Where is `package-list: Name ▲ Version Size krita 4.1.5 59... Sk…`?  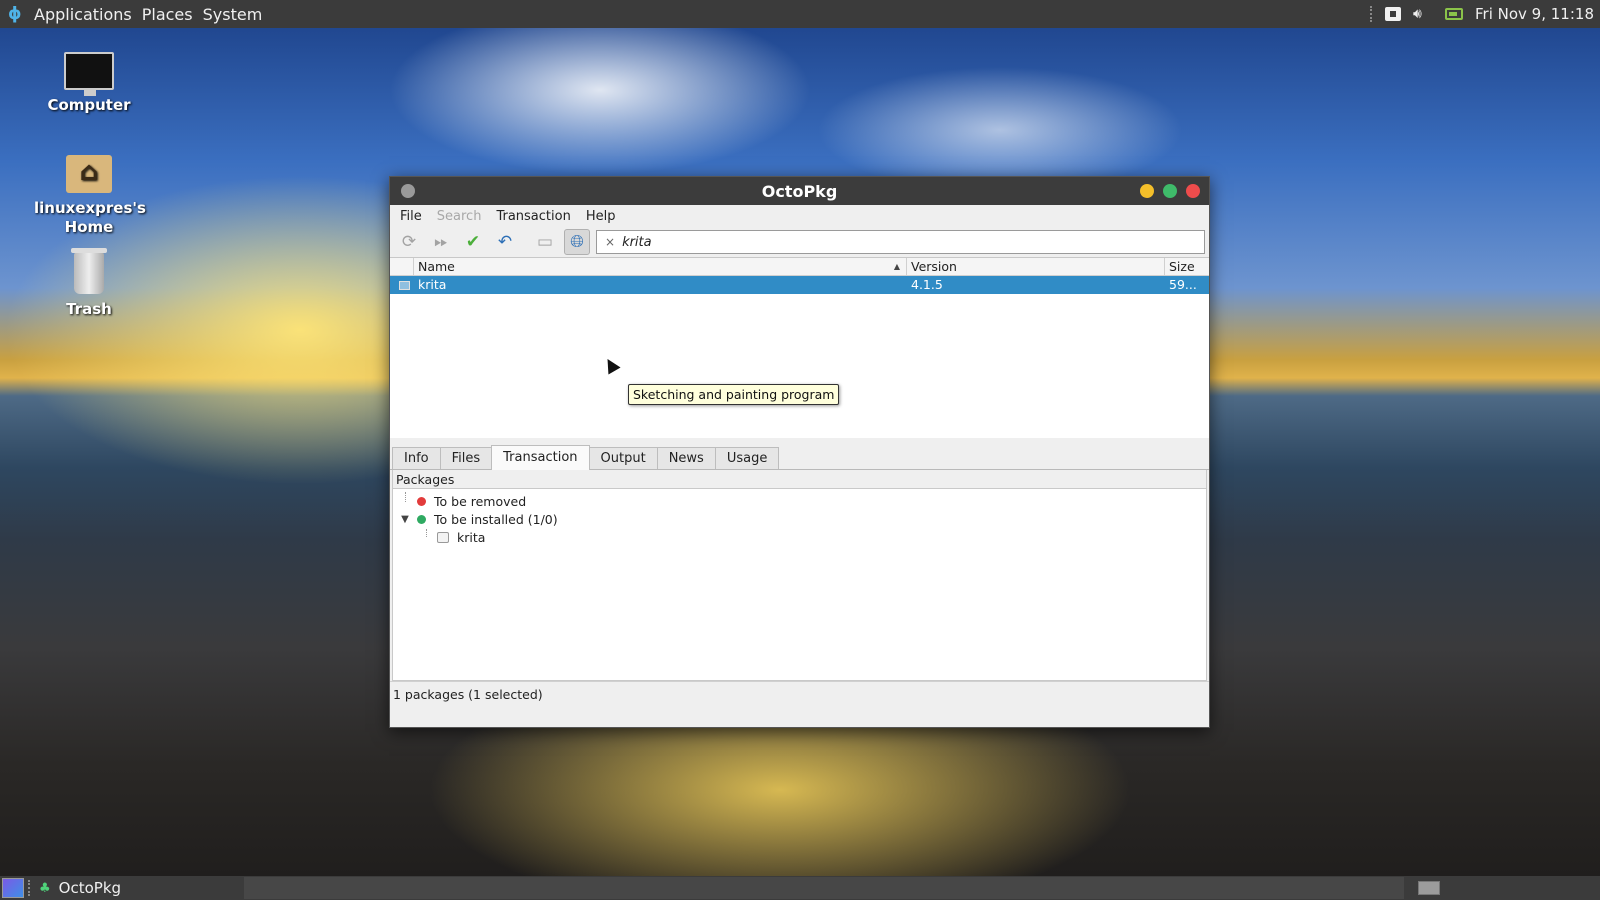 package-list: Name ▲ Version Size krita 4.1.5 59... Sk… is located at coordinates (799, 347).